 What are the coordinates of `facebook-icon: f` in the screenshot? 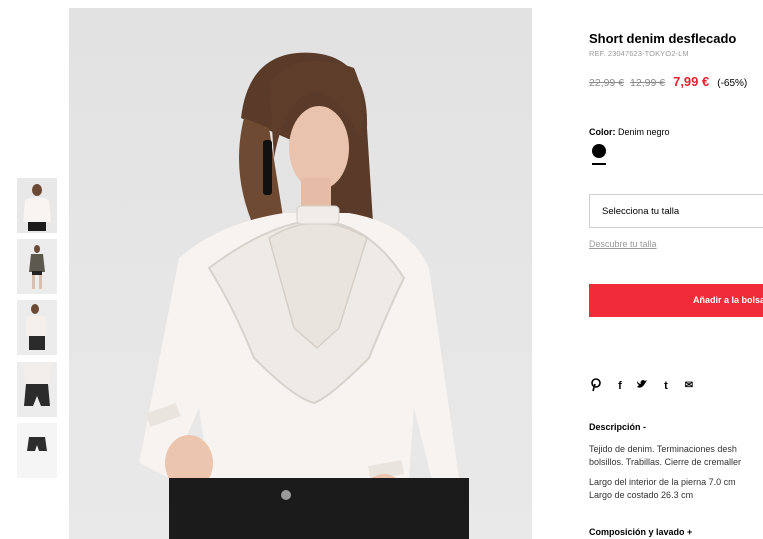 It's located at (620, 386).